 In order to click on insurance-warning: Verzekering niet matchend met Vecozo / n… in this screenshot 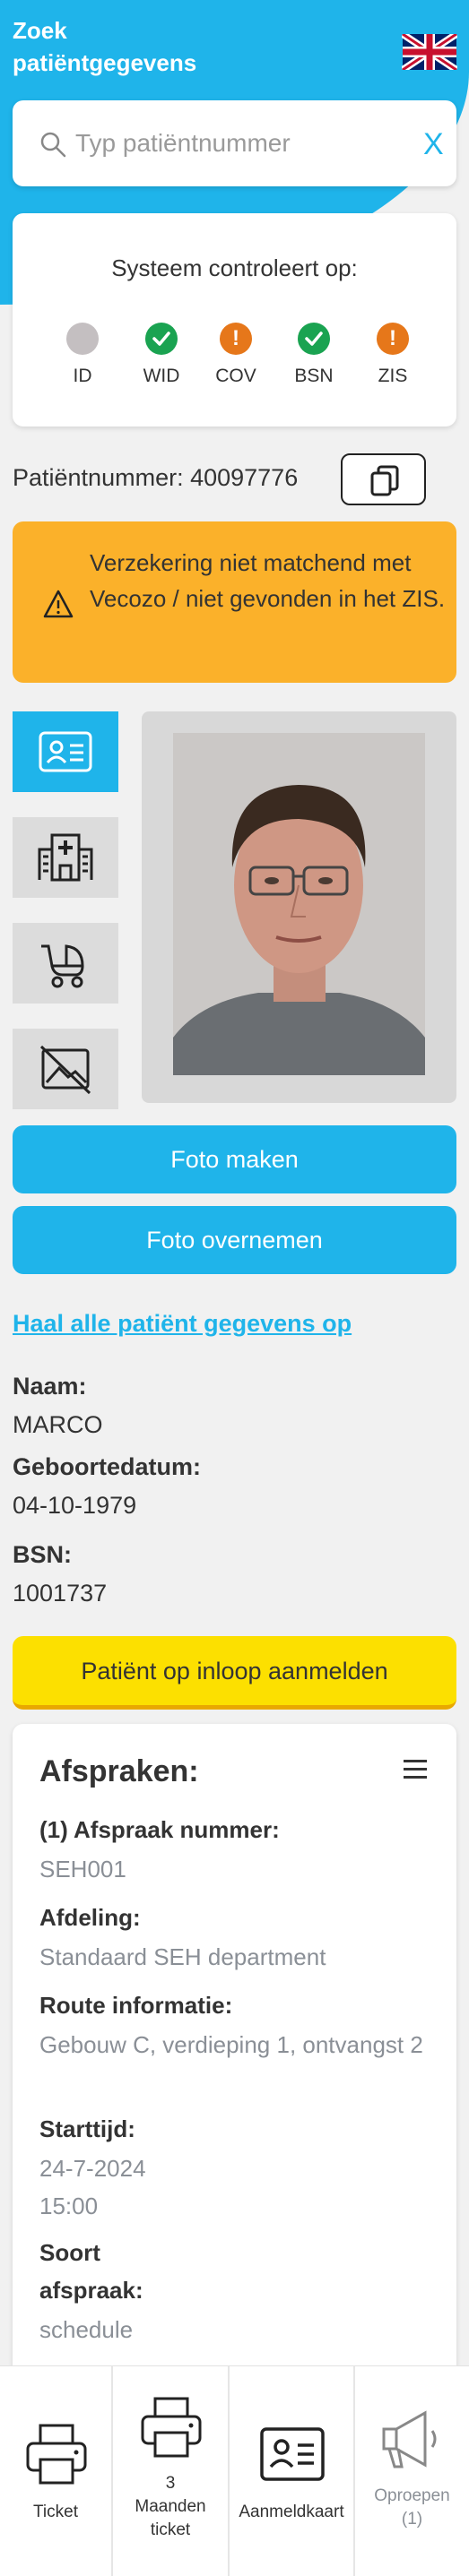, I will do `click(234, 602)`.